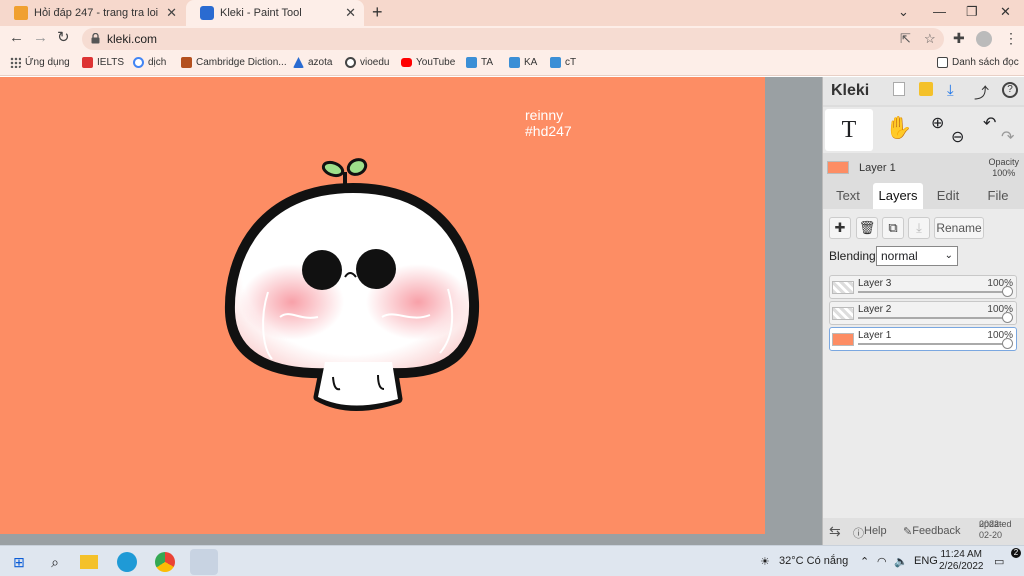 The image size is (1024, 576). Describe the element at coordinates (204, 562) in the screenshot. I see `chrome-active-window` at that location.